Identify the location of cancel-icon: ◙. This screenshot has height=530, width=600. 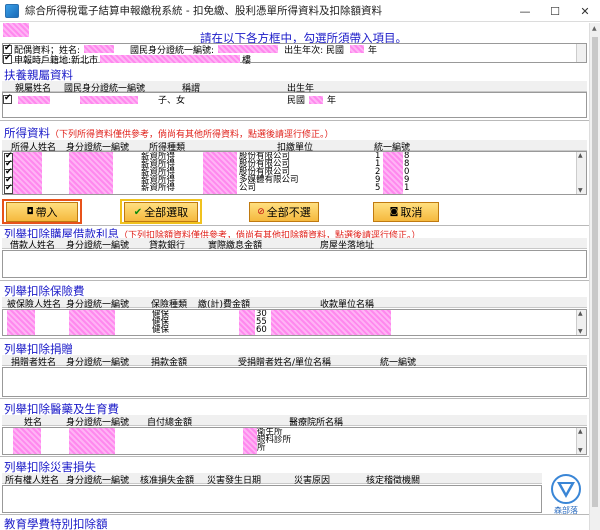
(394, 212).